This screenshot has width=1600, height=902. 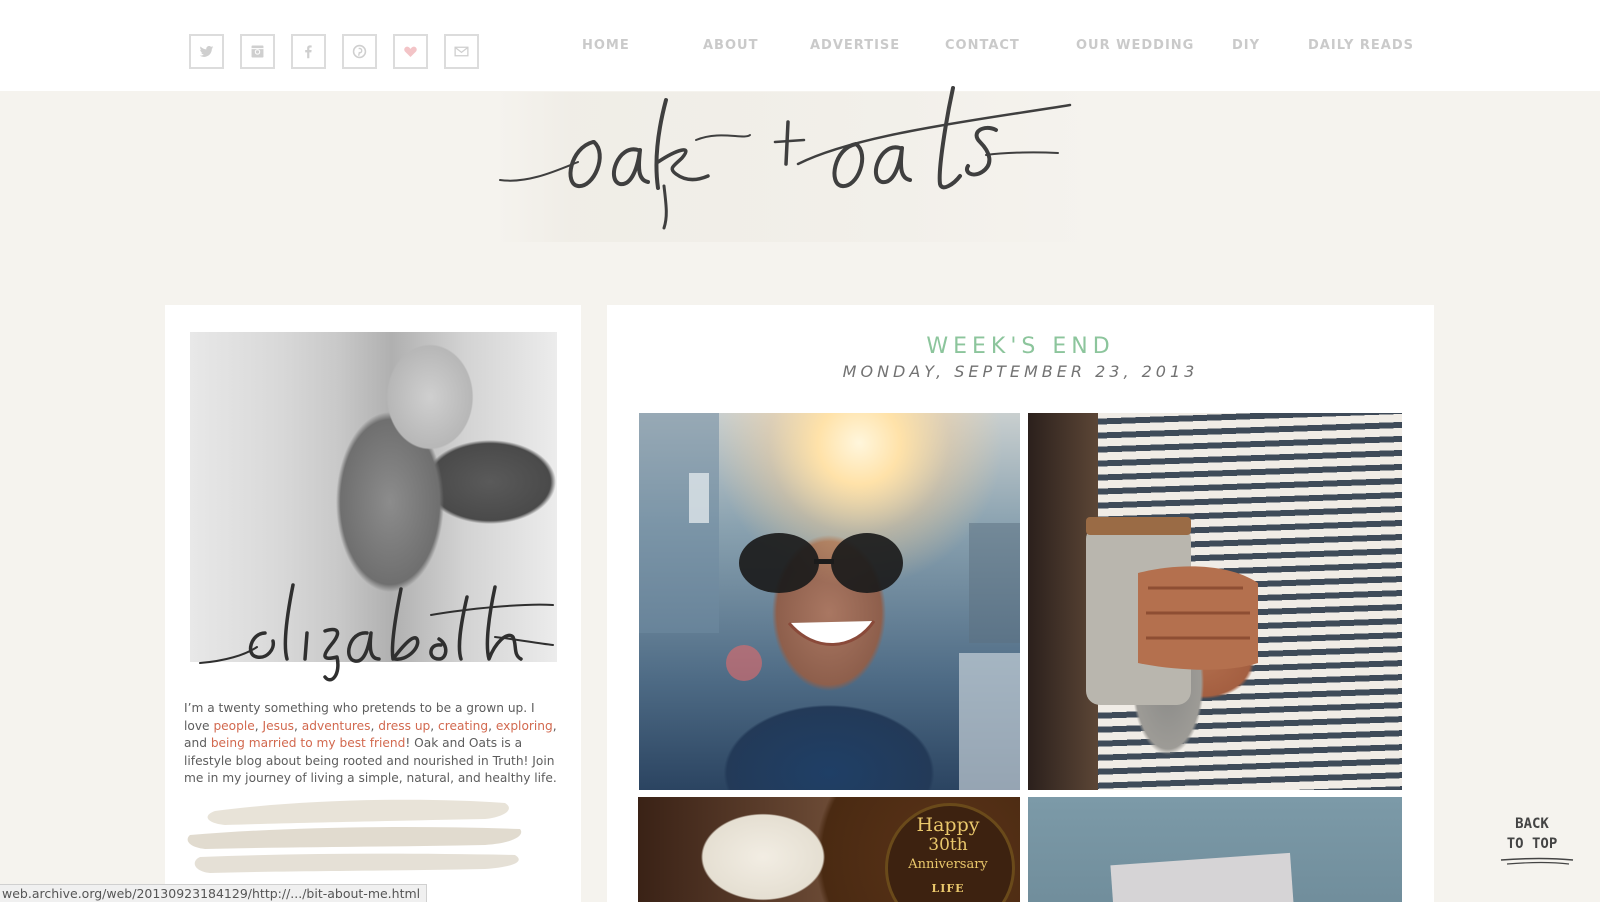 I want to click on bio-link-jesus: Jesus, so click(x=279, y=726).